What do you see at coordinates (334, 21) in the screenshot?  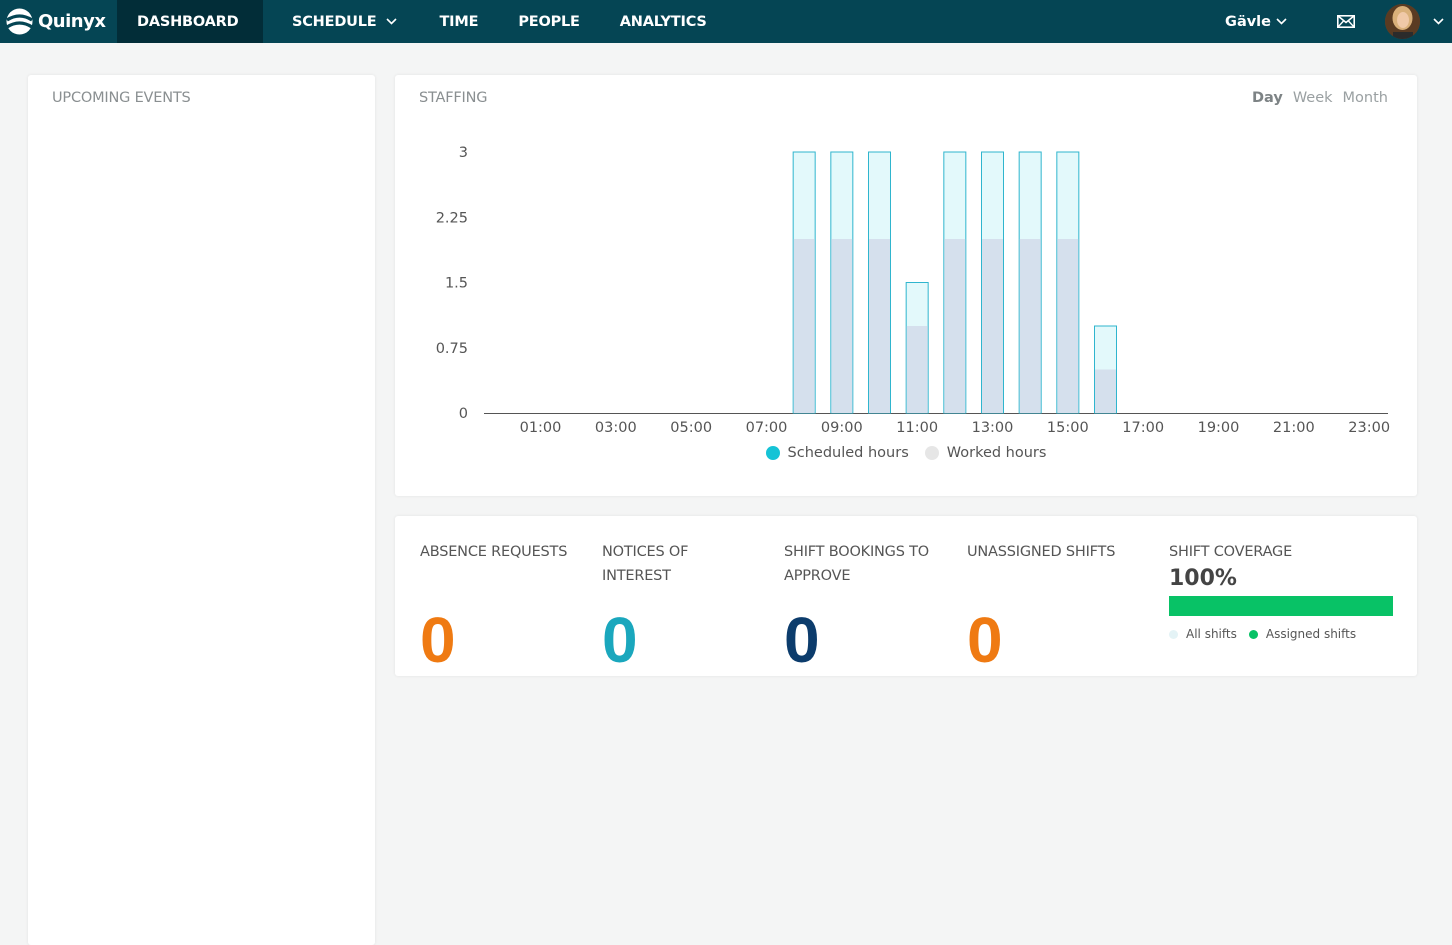 I see `nav-schedule-label: SCHEDULE` at bounding box center [334, 21].